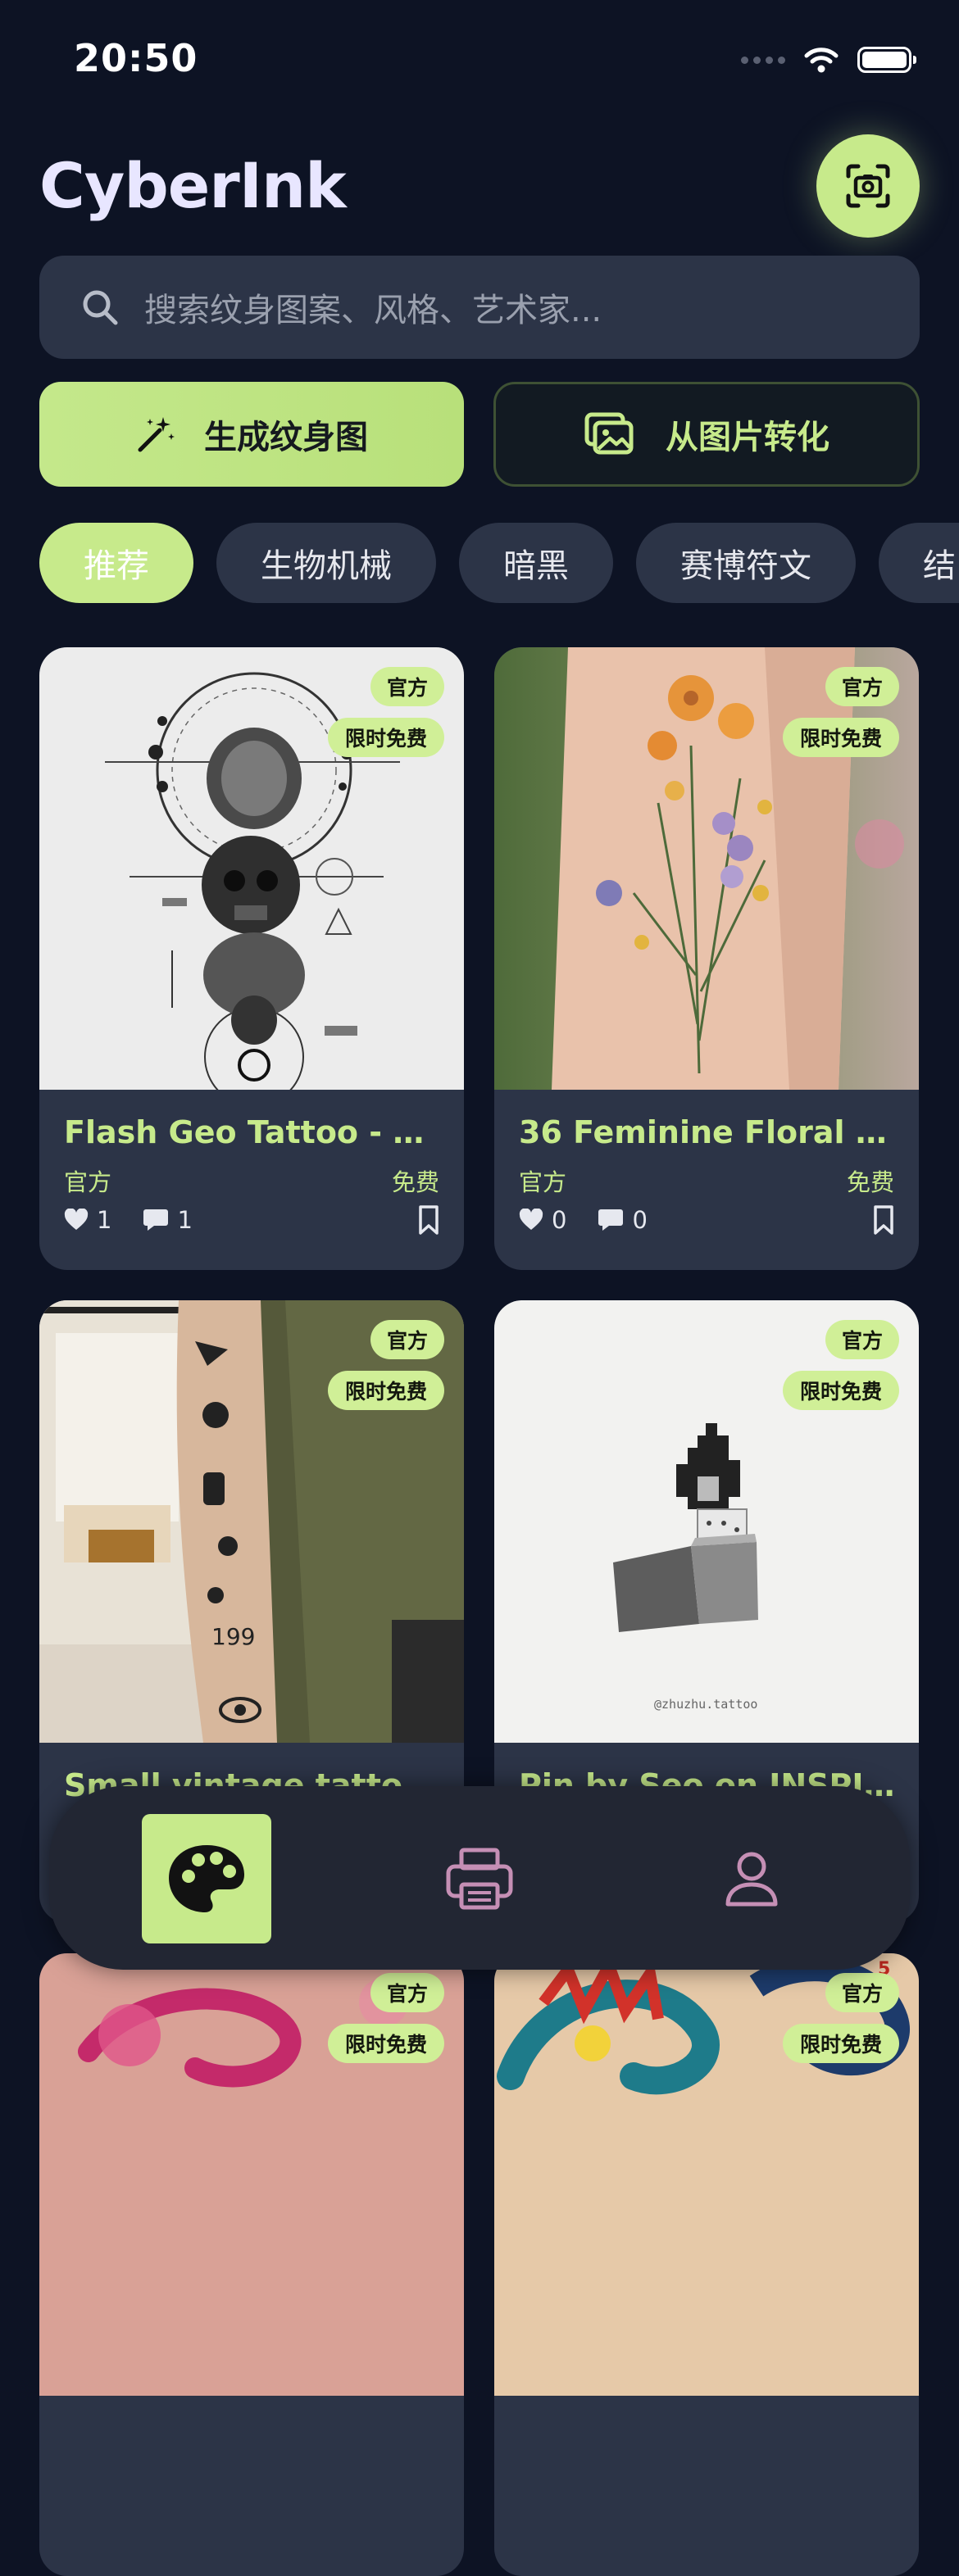 This screenshot has width=959, height=2576. Describe the element at coordinates (479, 435) in the screenshot. I see `action-buttons: 生成纹身图 从图片转化` at that location.